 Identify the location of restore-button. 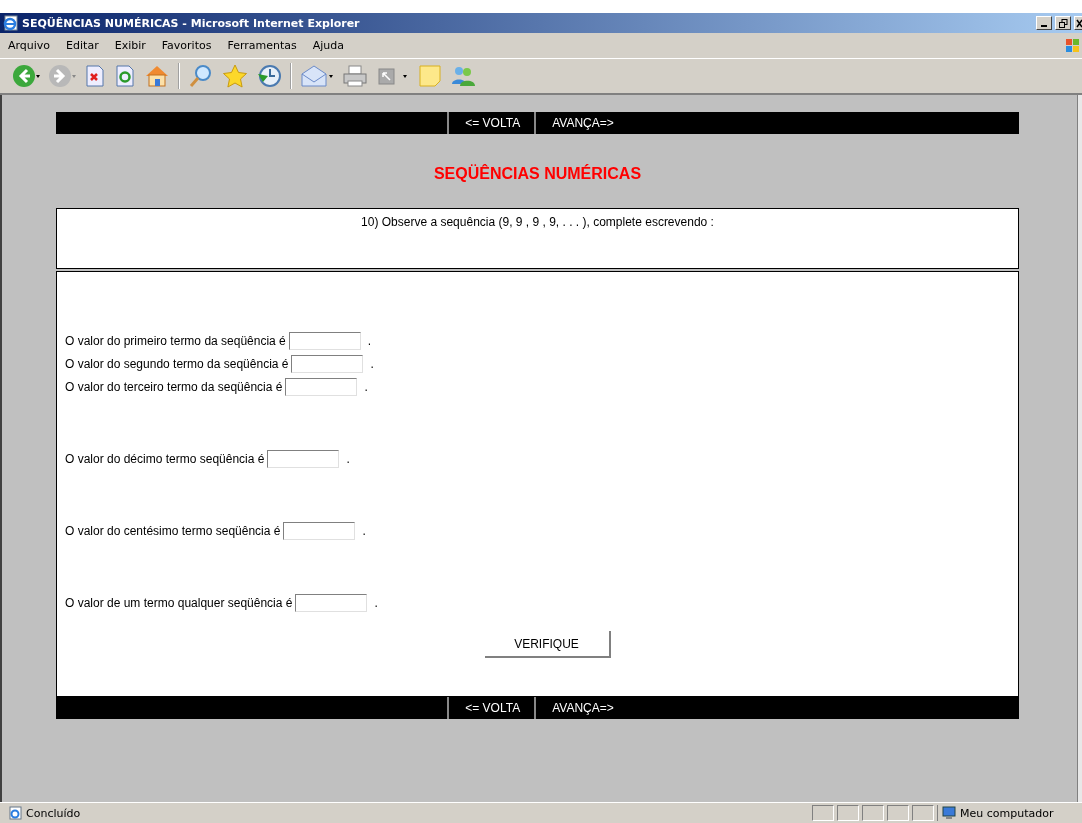
(1063, 23).